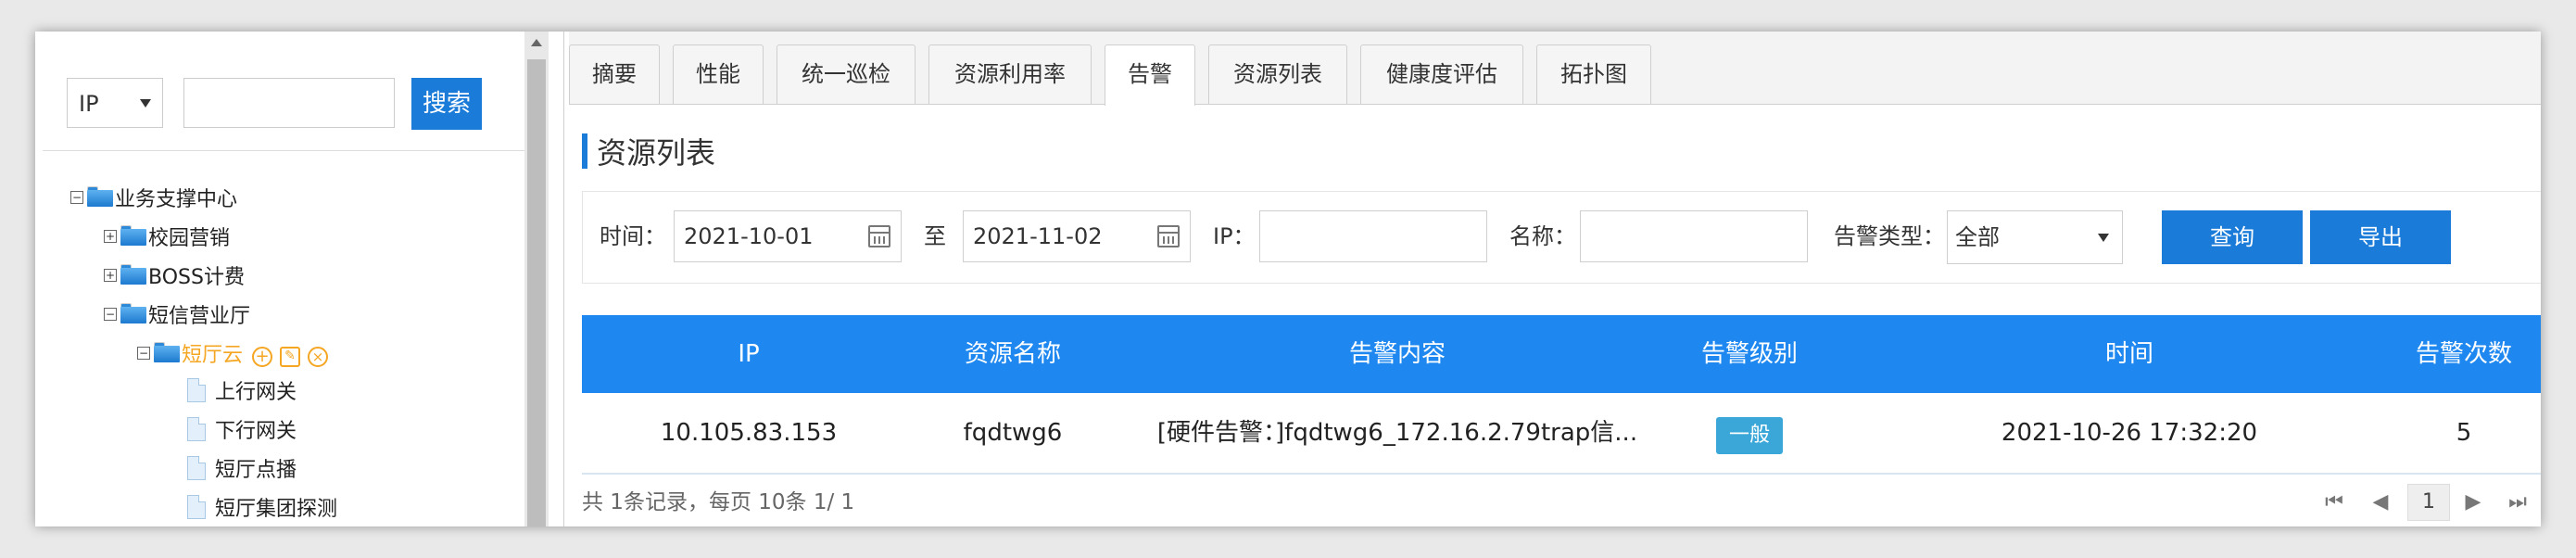 This screenshot has height=558, width=2576. What do you see at coordinates (749, 354) in the screenshot?
I see `column-header-ip: IP` at bounding box center [749, 354].